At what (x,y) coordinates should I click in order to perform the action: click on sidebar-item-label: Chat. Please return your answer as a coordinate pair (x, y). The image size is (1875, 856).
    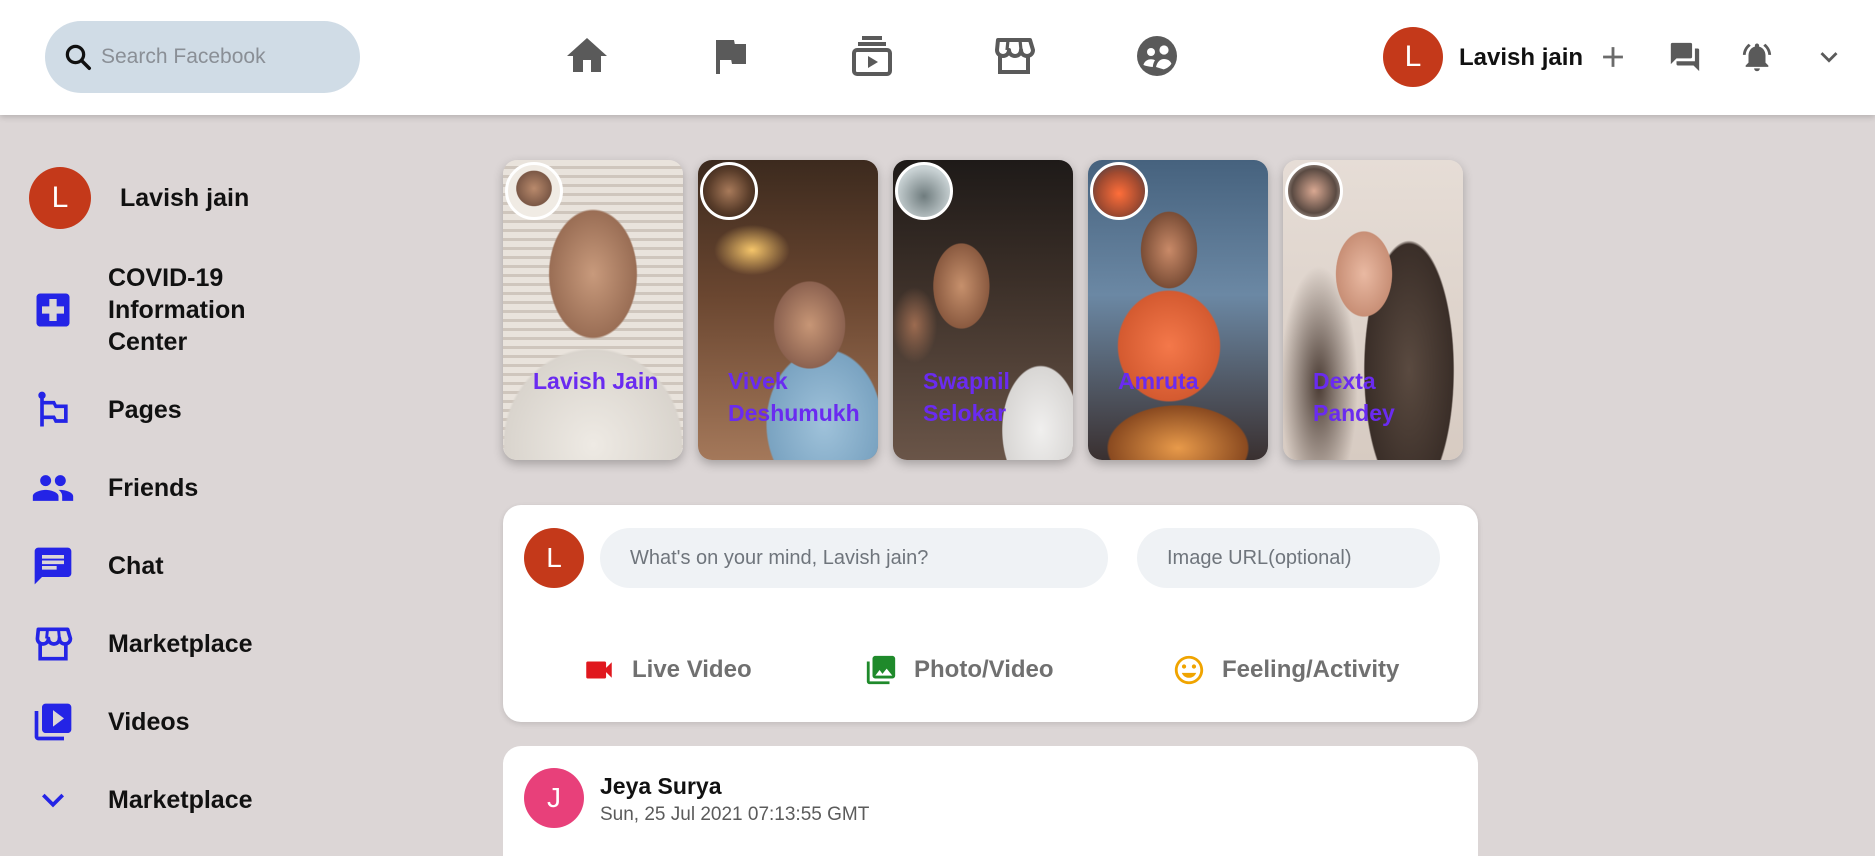
    Looking at the image, I should click on (136, 566).